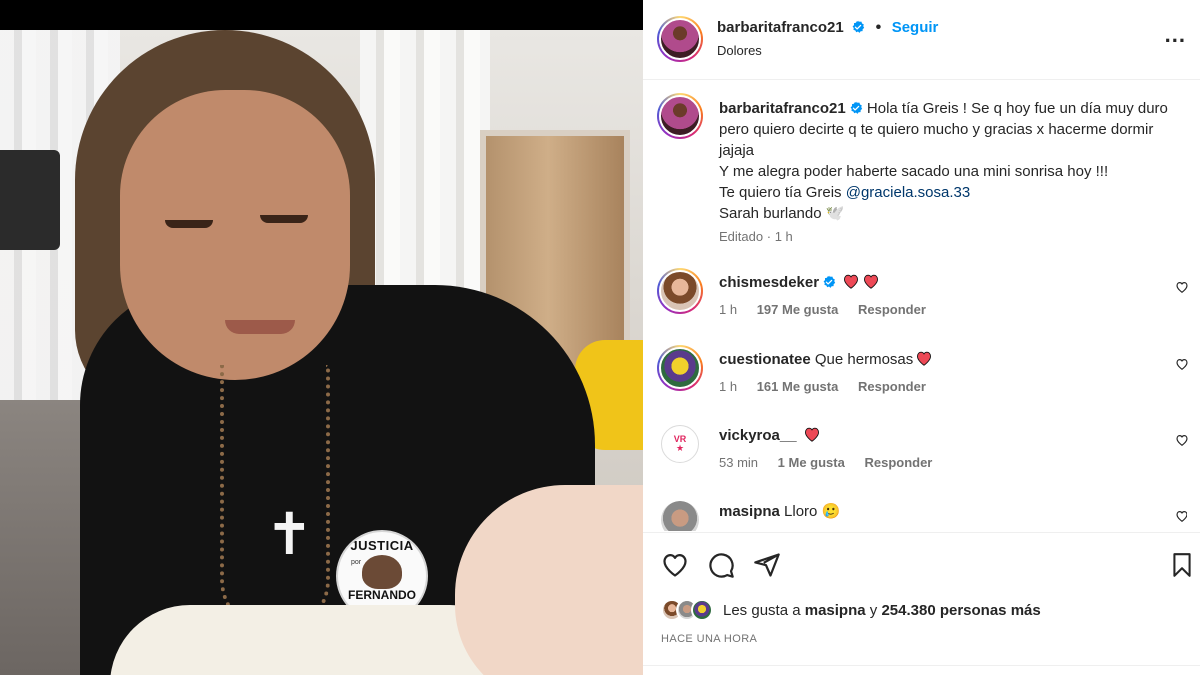 This screenshot has height=675, width=1200. What do you see at coordinates (749, 511) in the screenshot?
I see `comment-username: masipna` at bounding box center [749, 511].